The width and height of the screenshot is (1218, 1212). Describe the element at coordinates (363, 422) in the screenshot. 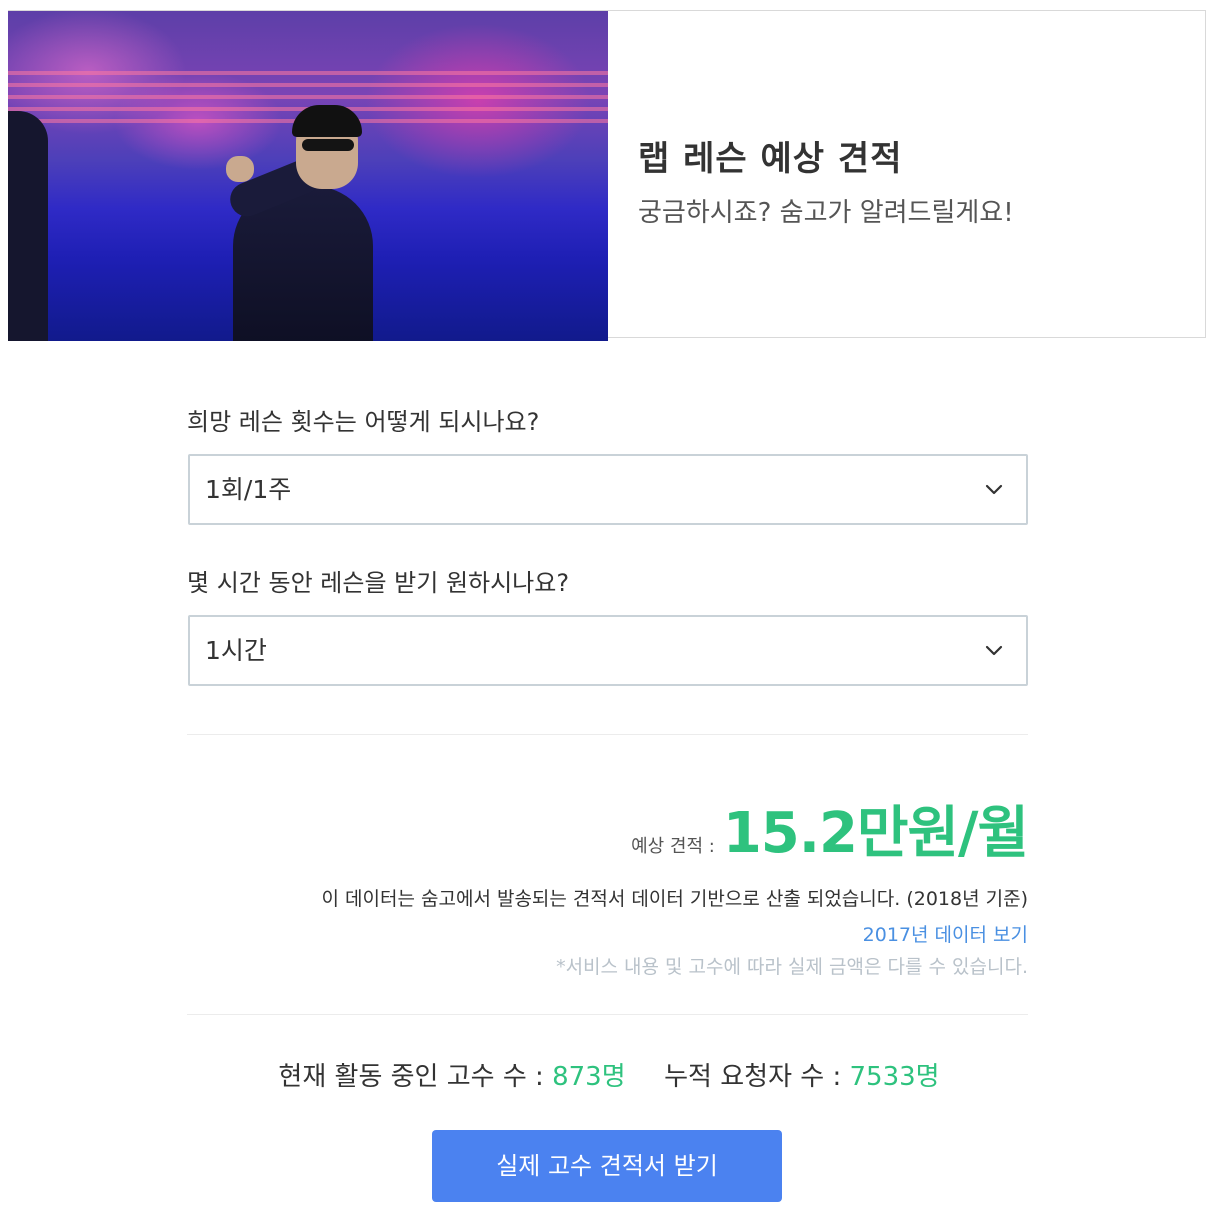

I see `frequency-question: 희망 레슨 횟수는 어떻게 되시나요?` at that location.